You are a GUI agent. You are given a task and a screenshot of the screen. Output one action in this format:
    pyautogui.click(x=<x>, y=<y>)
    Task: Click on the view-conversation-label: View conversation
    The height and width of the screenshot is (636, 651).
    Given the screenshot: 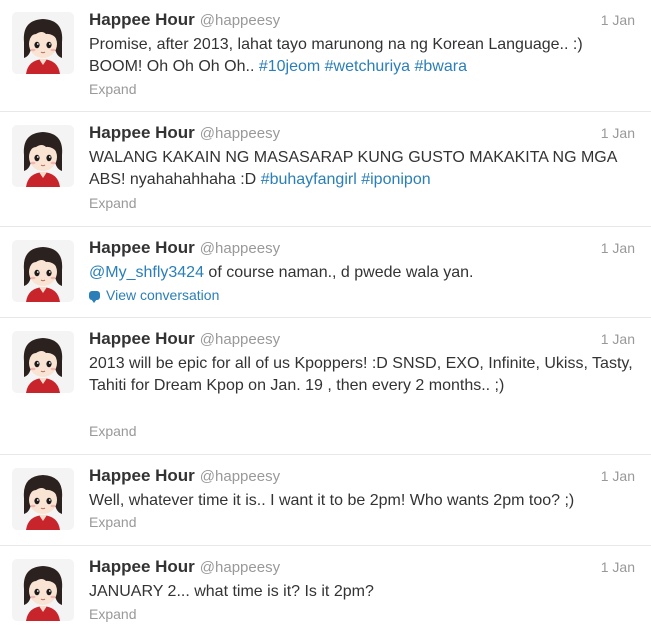 What is the action you would take?
    pyautogui.click(x=163, y=295)
    